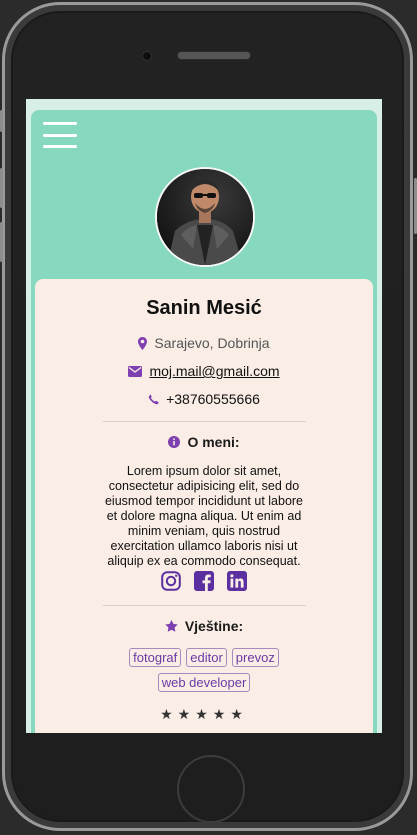 This screenshot has height=835, width=417. What do you see at coordinates (204, 308) in the screenshot?
I see `profile-name: Sanin Mesić` at bounding box center [204, 308].